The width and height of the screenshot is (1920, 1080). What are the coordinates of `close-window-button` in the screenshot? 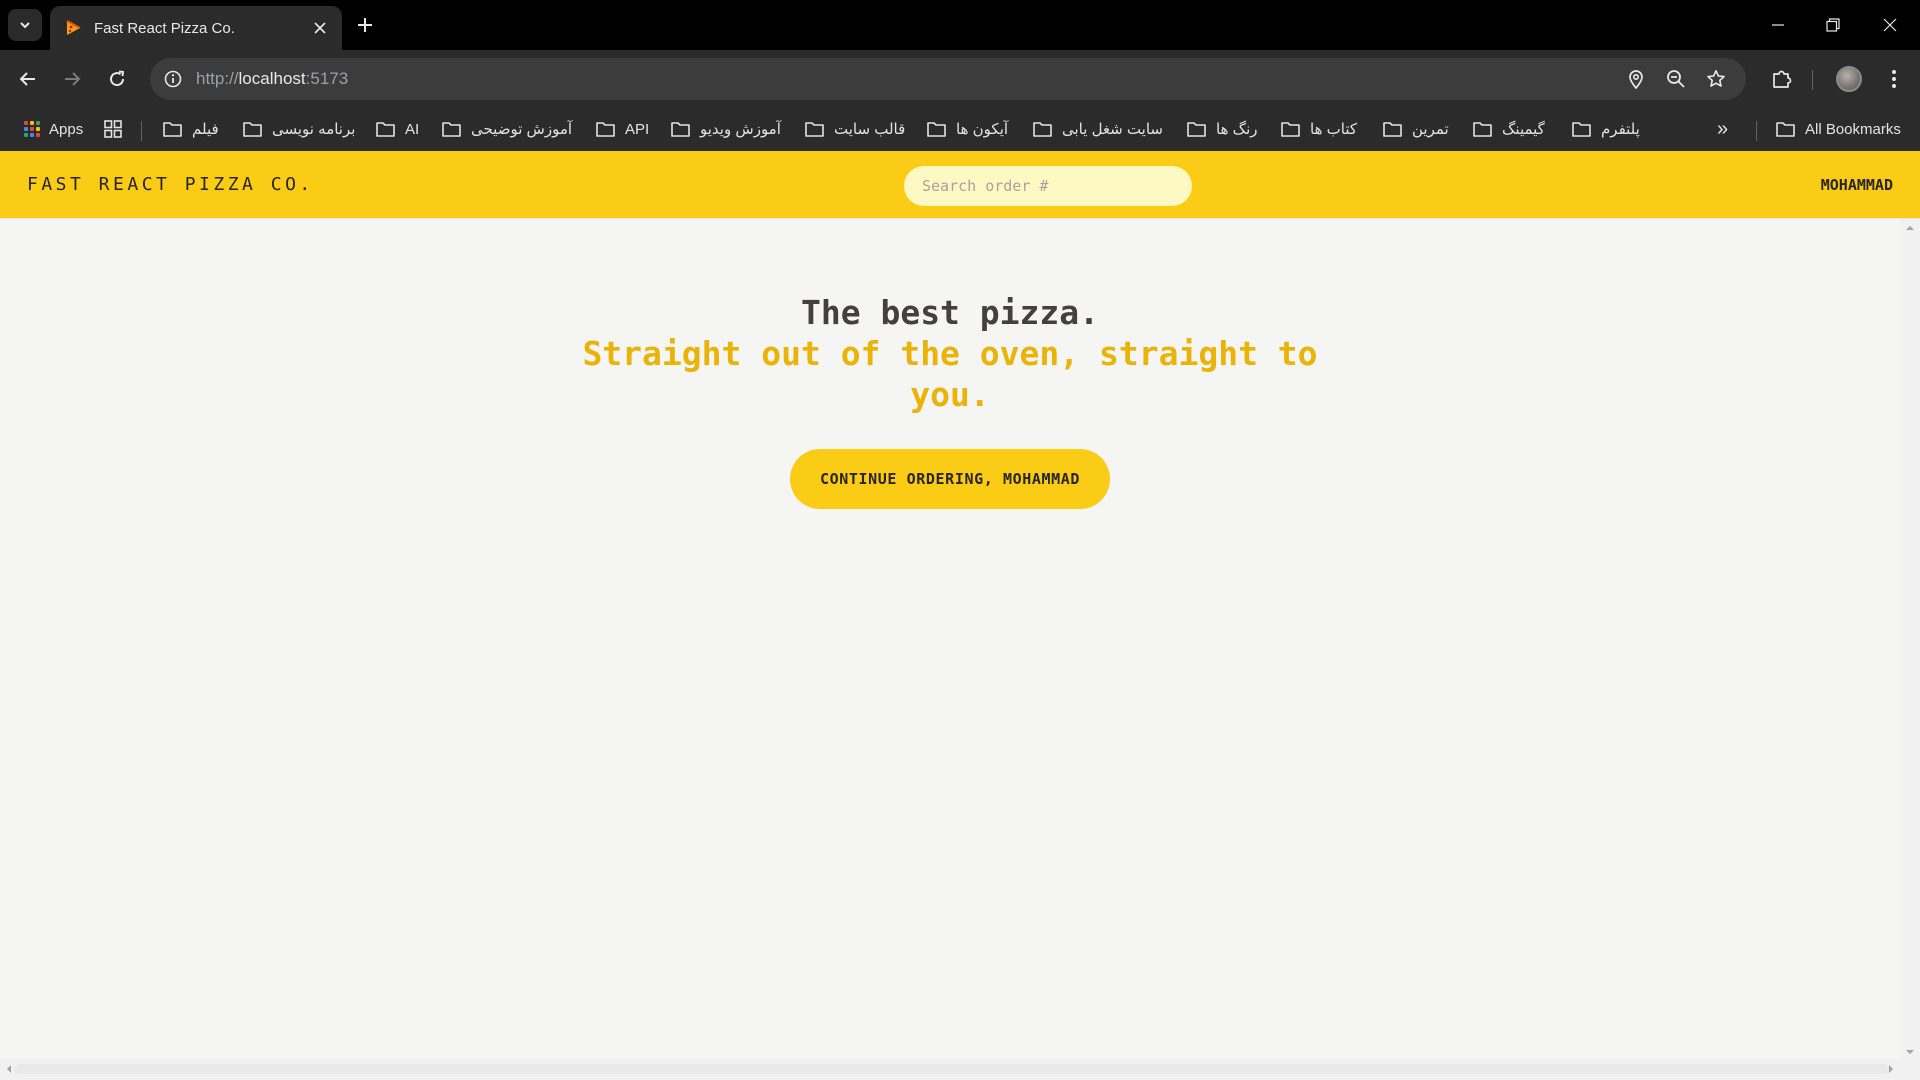 It's located at (1890, 25).